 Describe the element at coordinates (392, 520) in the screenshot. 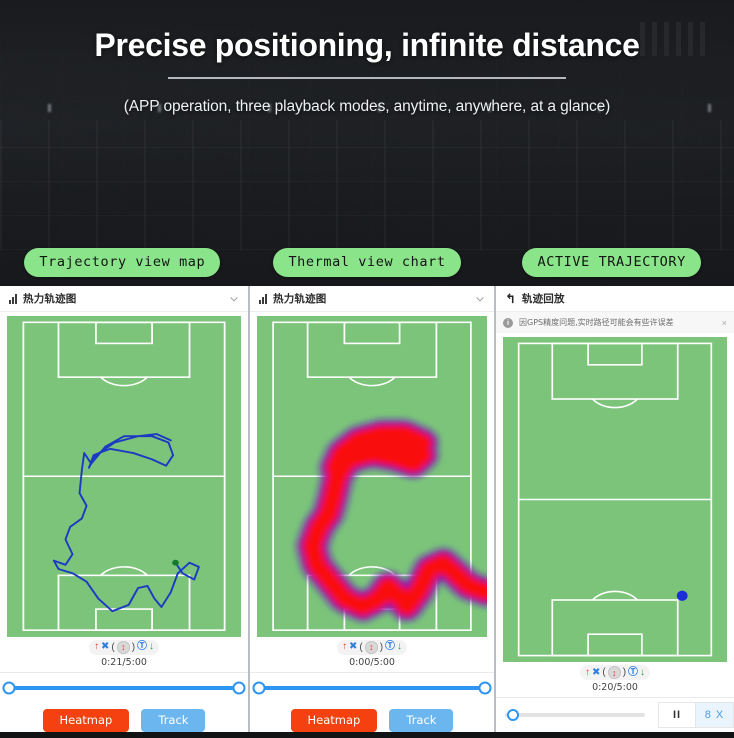

I see `heatmap-trail` at that location.